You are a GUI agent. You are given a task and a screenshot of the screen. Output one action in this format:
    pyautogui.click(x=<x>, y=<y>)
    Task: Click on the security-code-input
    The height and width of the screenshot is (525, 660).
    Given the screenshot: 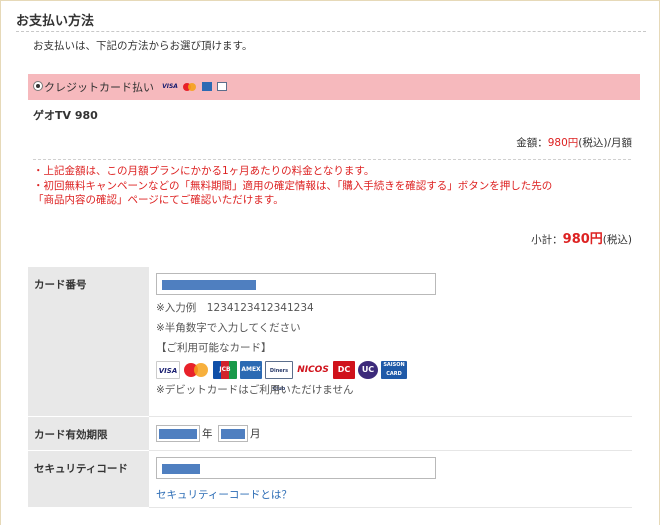 What is the action you would take?
    pyautogui.click(x=296, y=467)
    